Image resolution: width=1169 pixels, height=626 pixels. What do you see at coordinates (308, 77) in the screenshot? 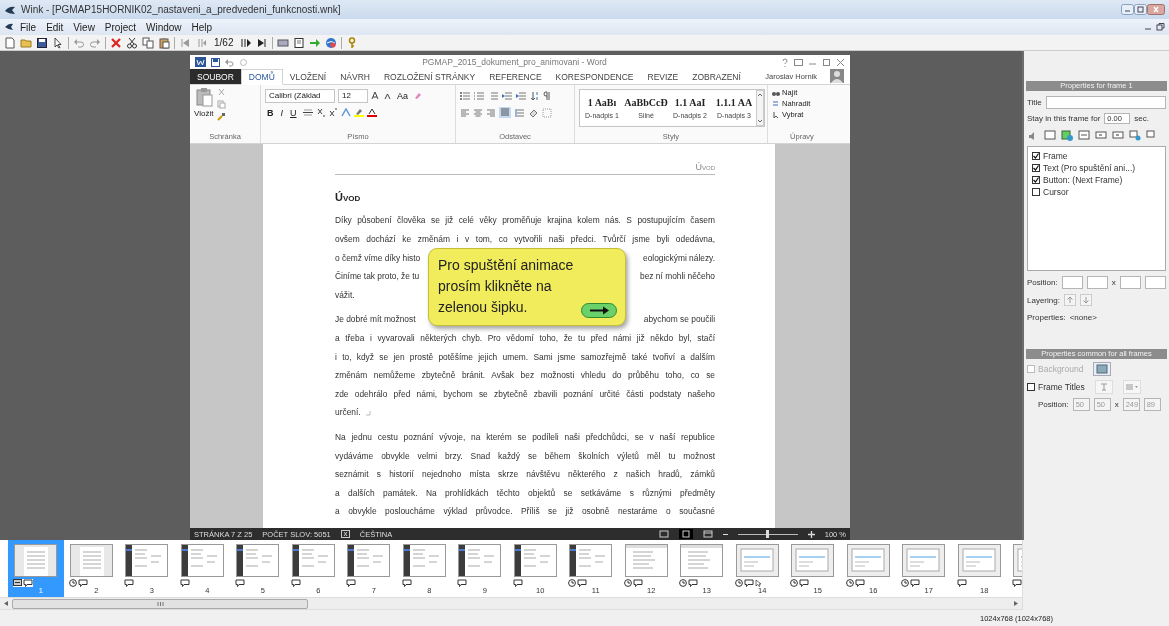
I see `ribbon-tab: VLOŽENÍ` at bounding box center [308, 77].